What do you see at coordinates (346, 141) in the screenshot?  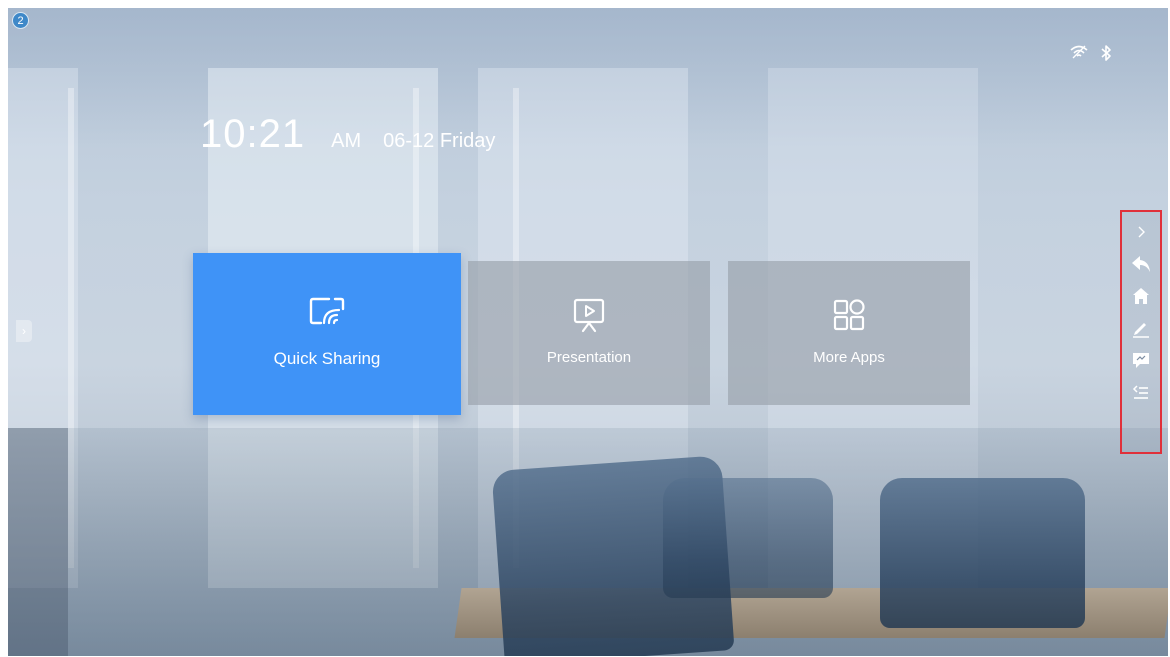 I see `clock-ampm: AM` at bounding box center [346, 141].